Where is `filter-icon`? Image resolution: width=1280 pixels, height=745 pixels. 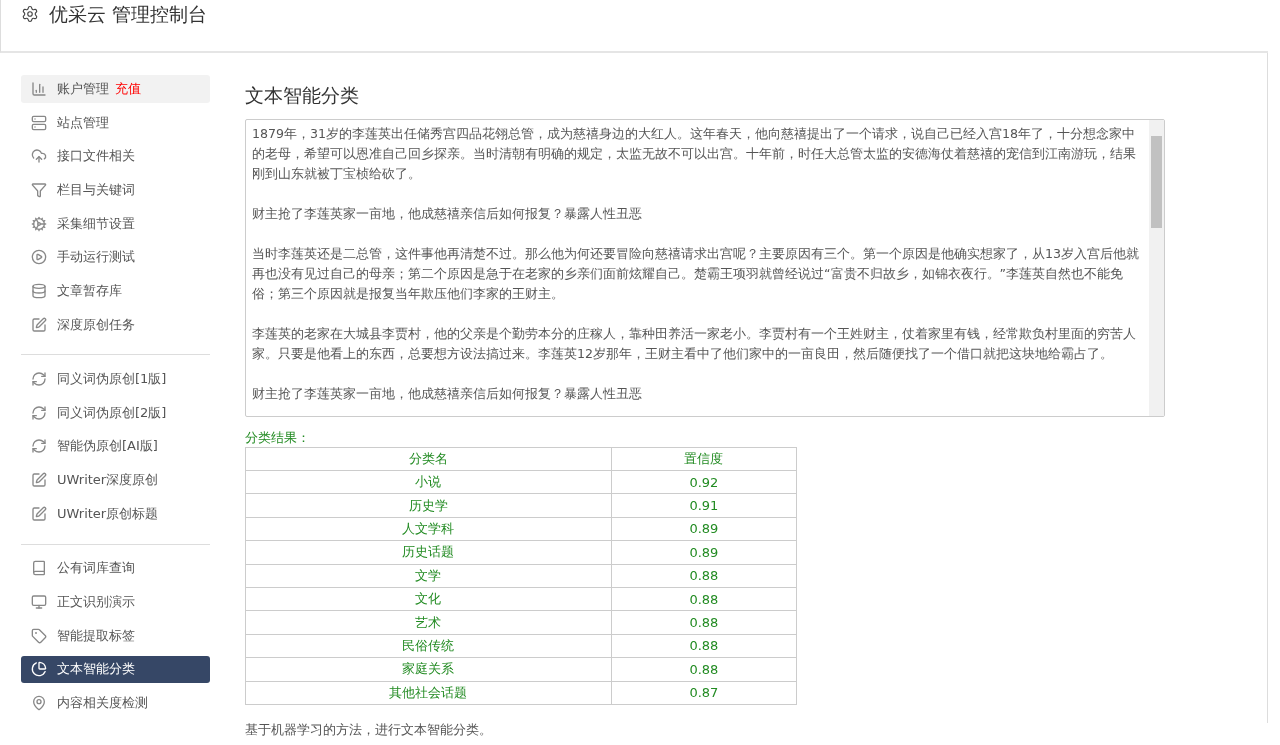 filter-icon is located at coordinates (39, 189).